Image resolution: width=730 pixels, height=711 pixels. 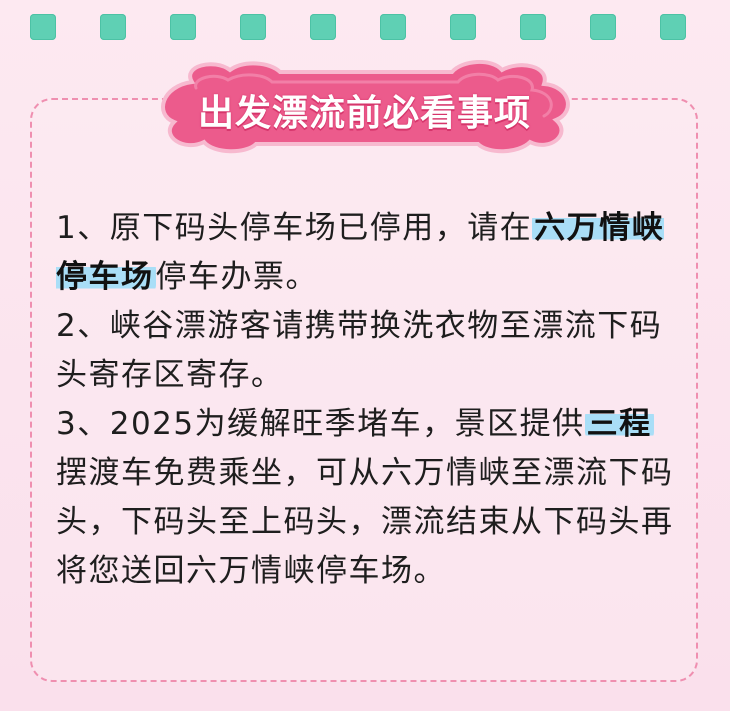 I want to click on notice-1-text-a: 1、原下码头停车场已停用，请在, so click(x=294, y=228).